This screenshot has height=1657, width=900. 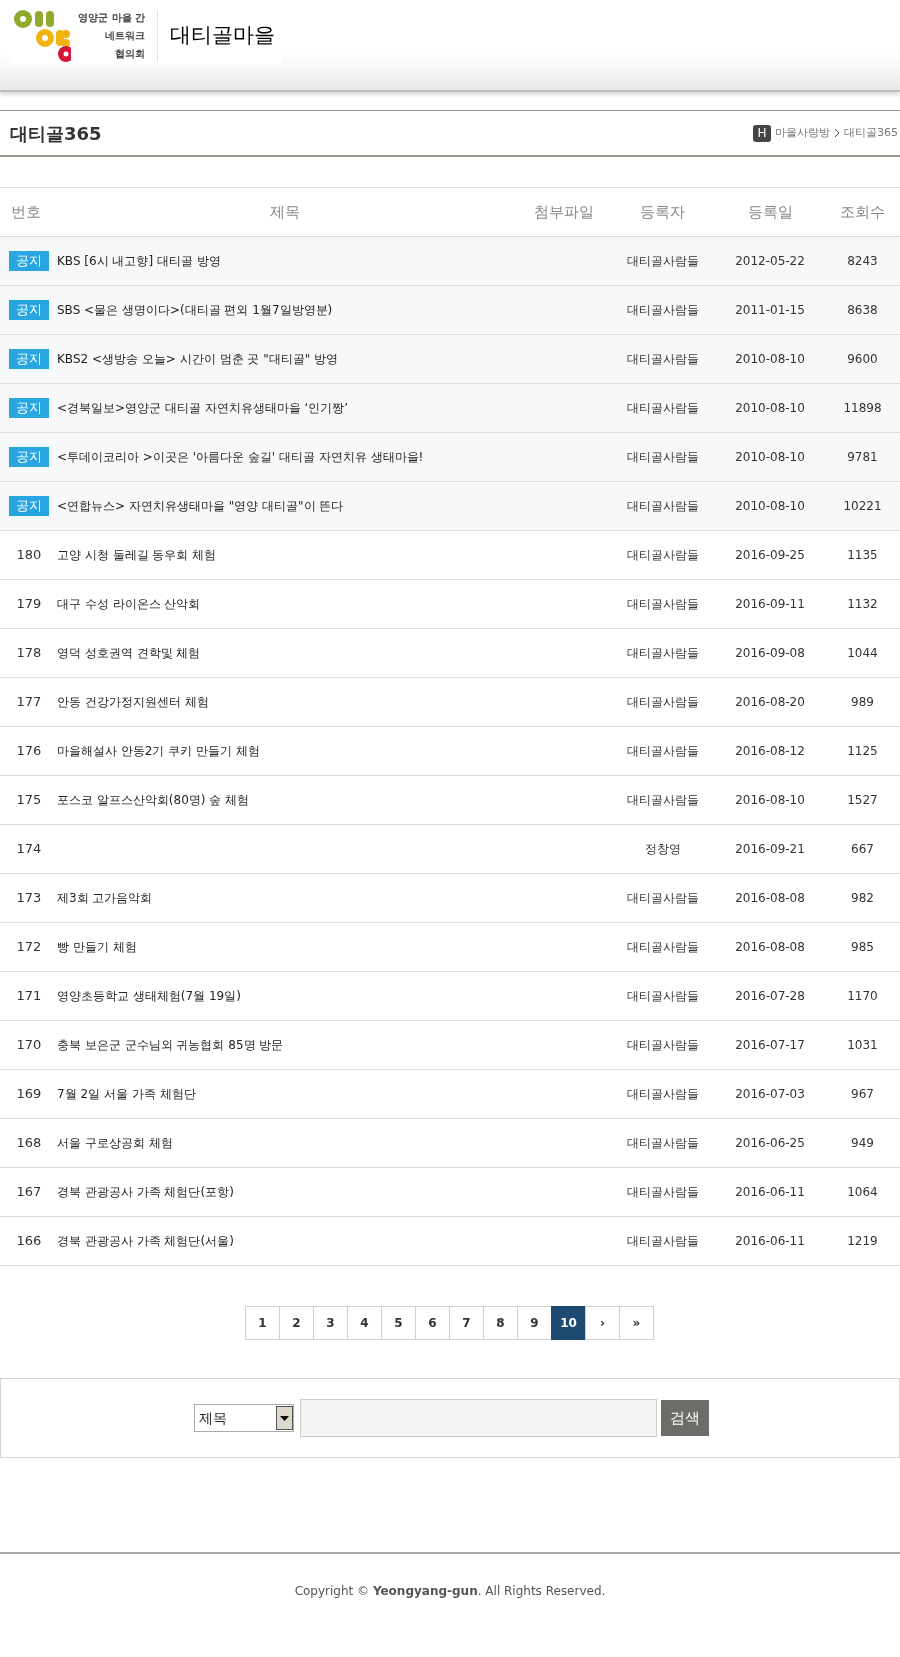 I want to click on page-link: 4, so click(x=364, y=1323).